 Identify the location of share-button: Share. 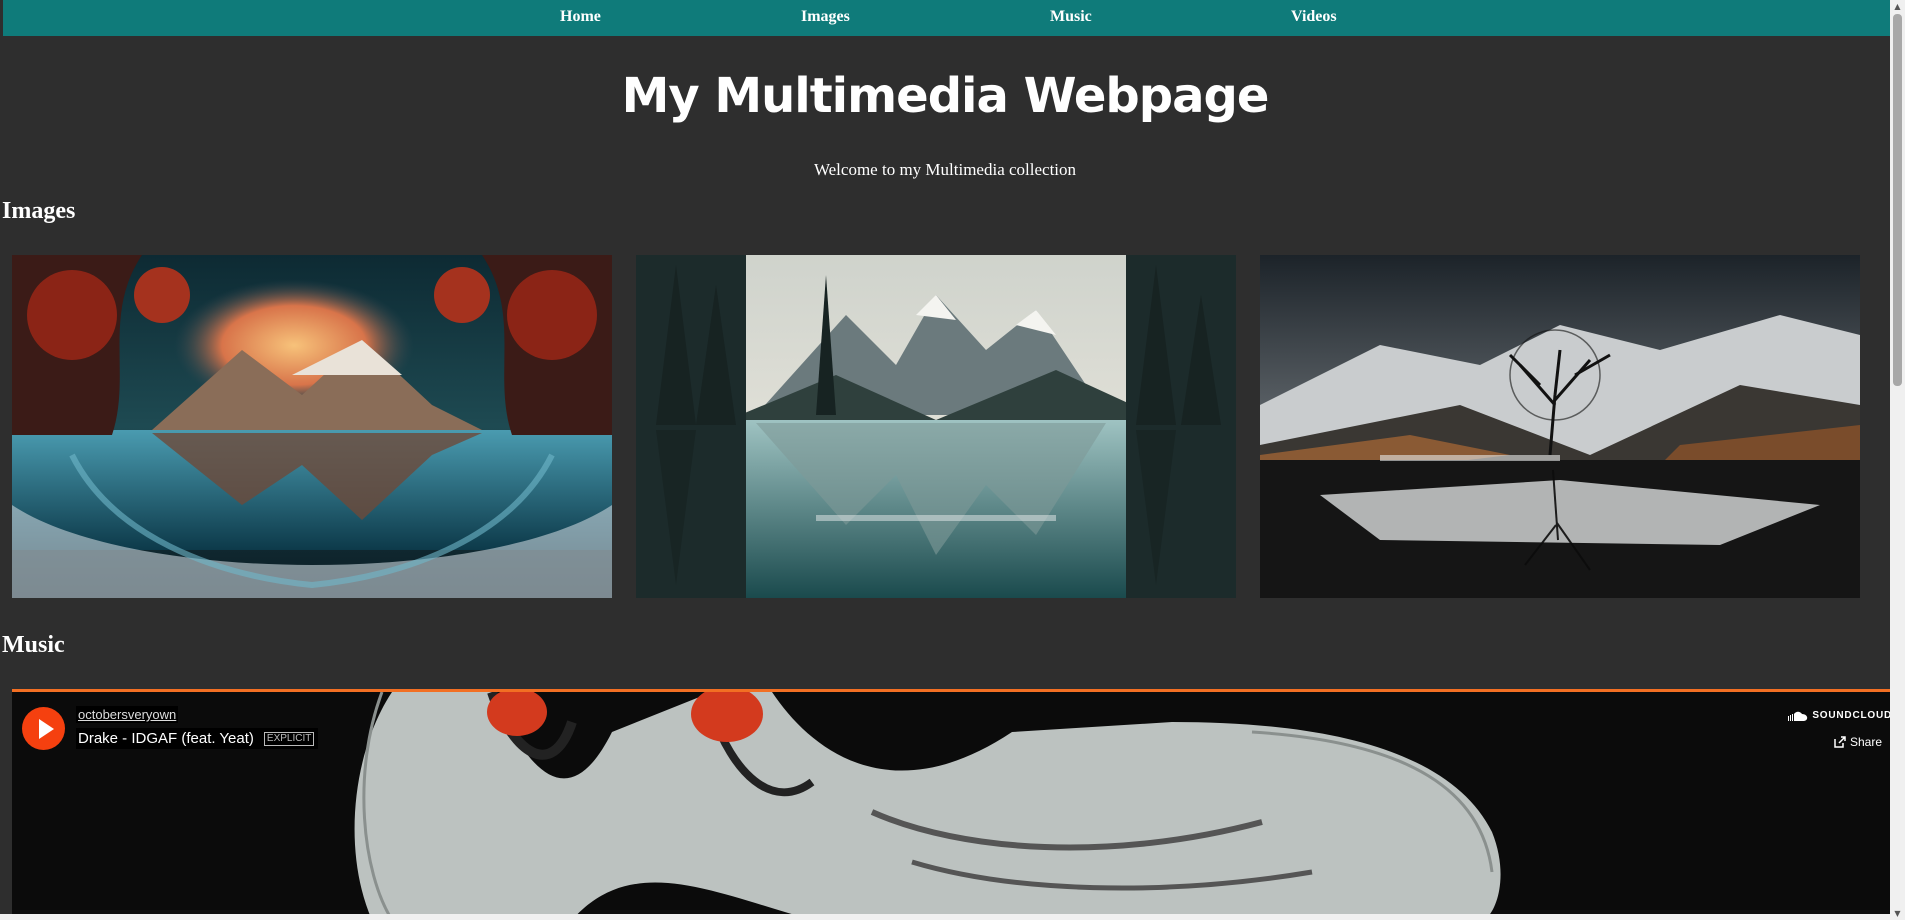
(1858, 742).